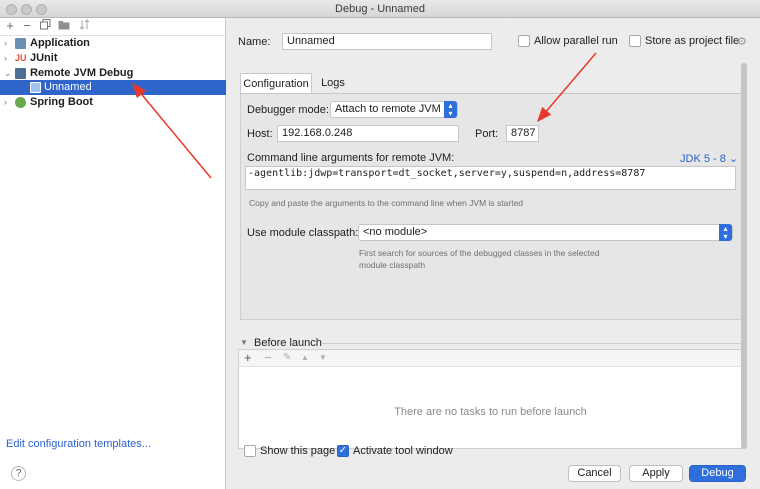 This screenshot has height=489, width=760. What do you see at coordinates (303, 233) in the screenshot?
I see `module-classpath-label: Use module classpath:` at bounding box center [303, 233].